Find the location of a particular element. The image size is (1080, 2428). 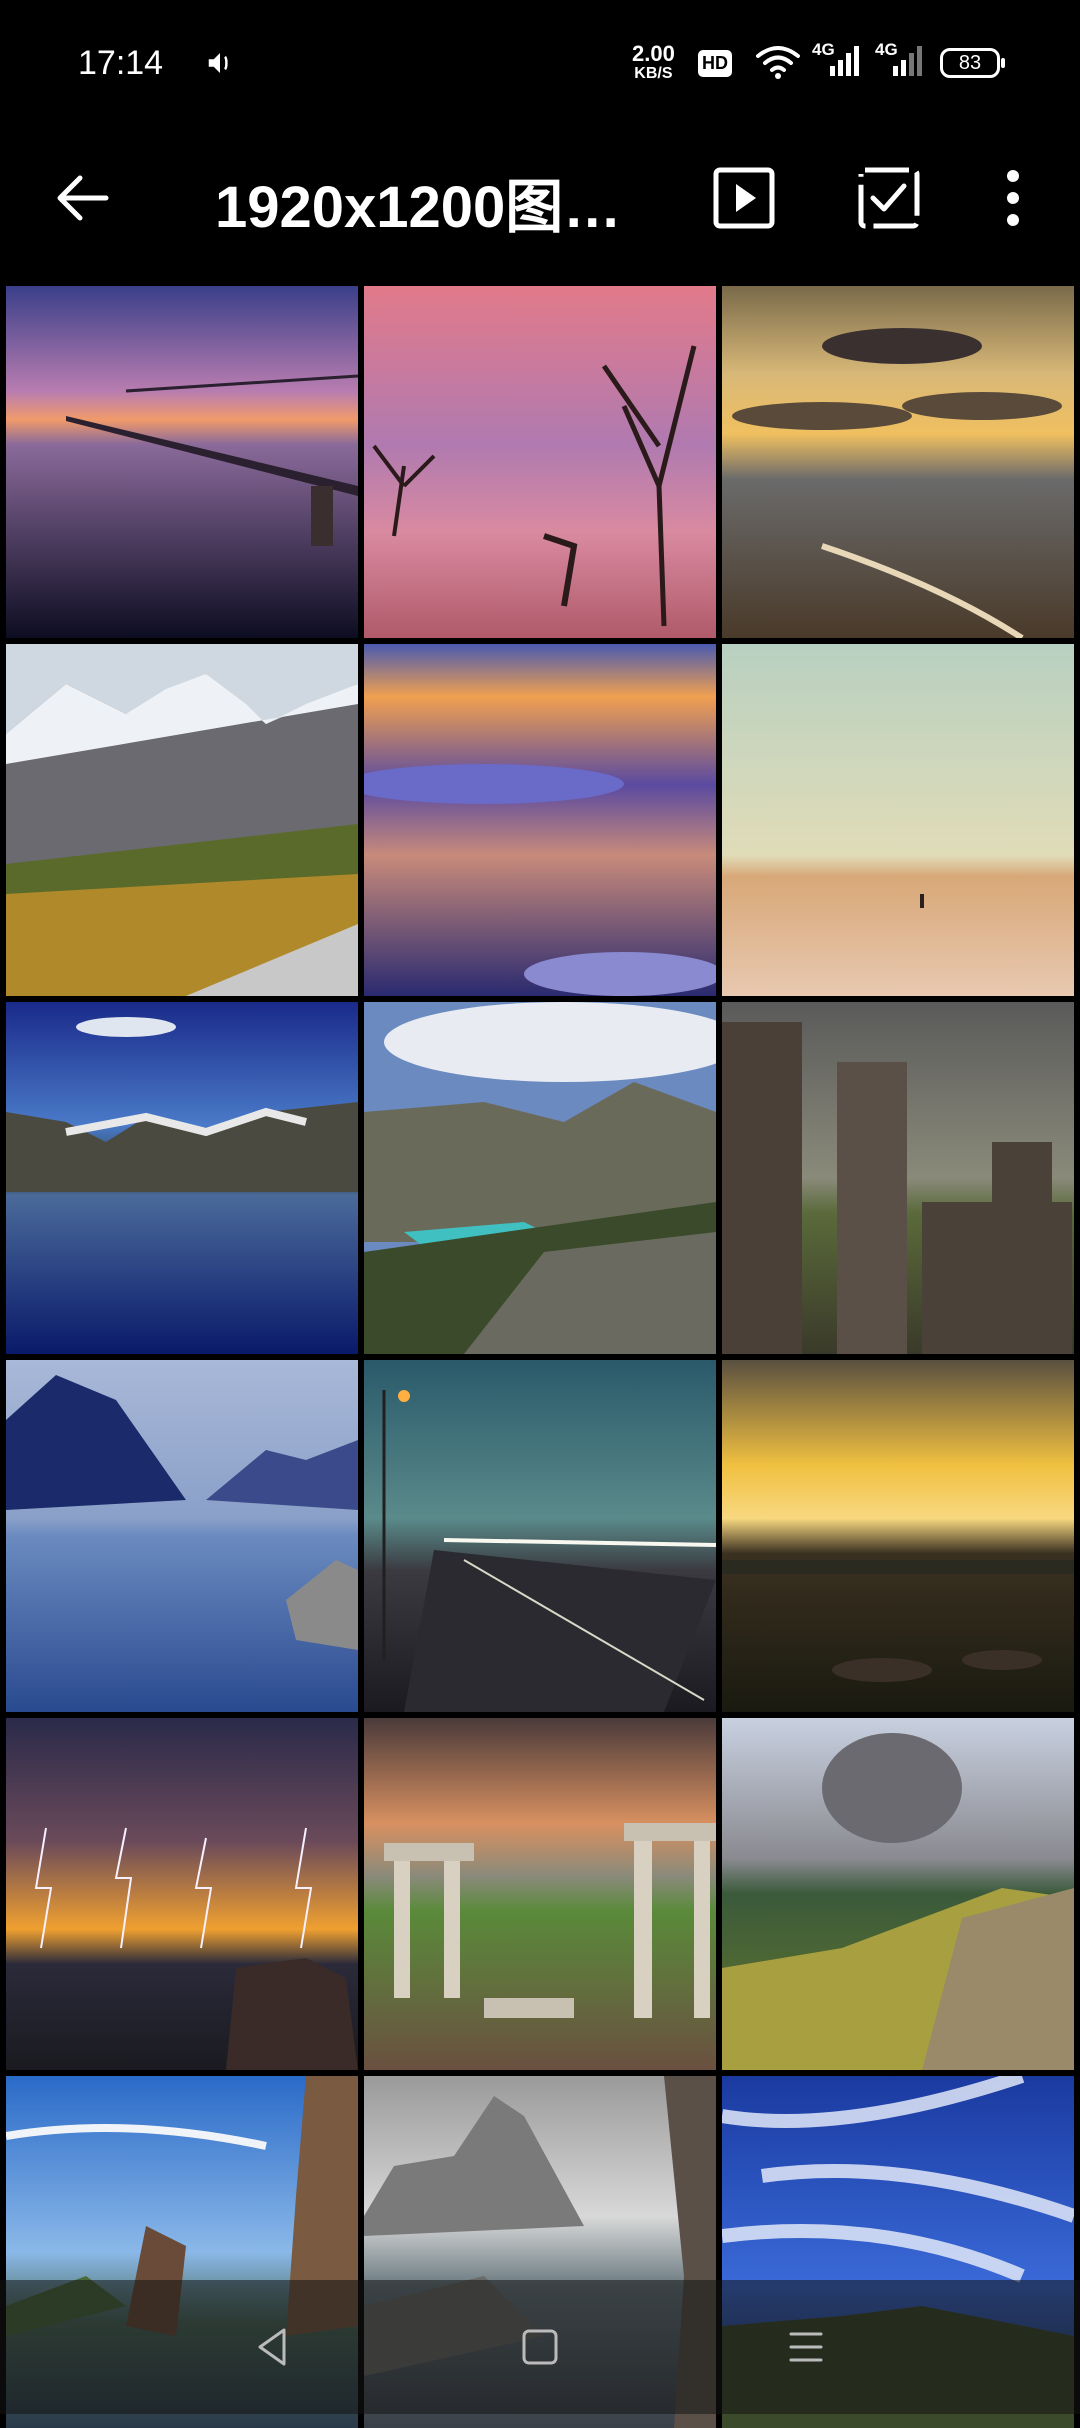

signal-sim2-icon: 4G is located at coordinates (900, 60).